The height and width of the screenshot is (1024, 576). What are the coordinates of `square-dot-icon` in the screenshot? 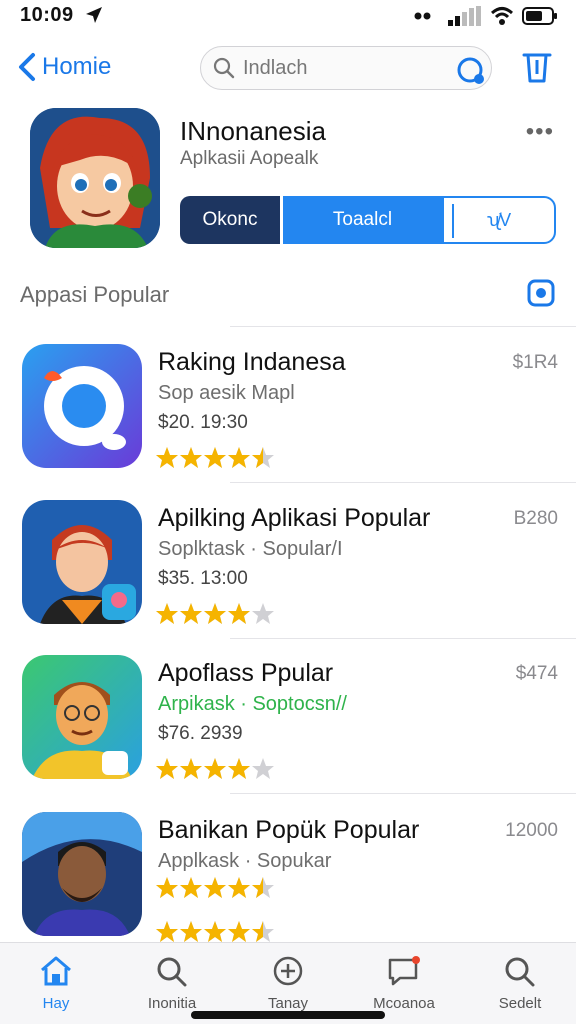 It's located at (541, 293).